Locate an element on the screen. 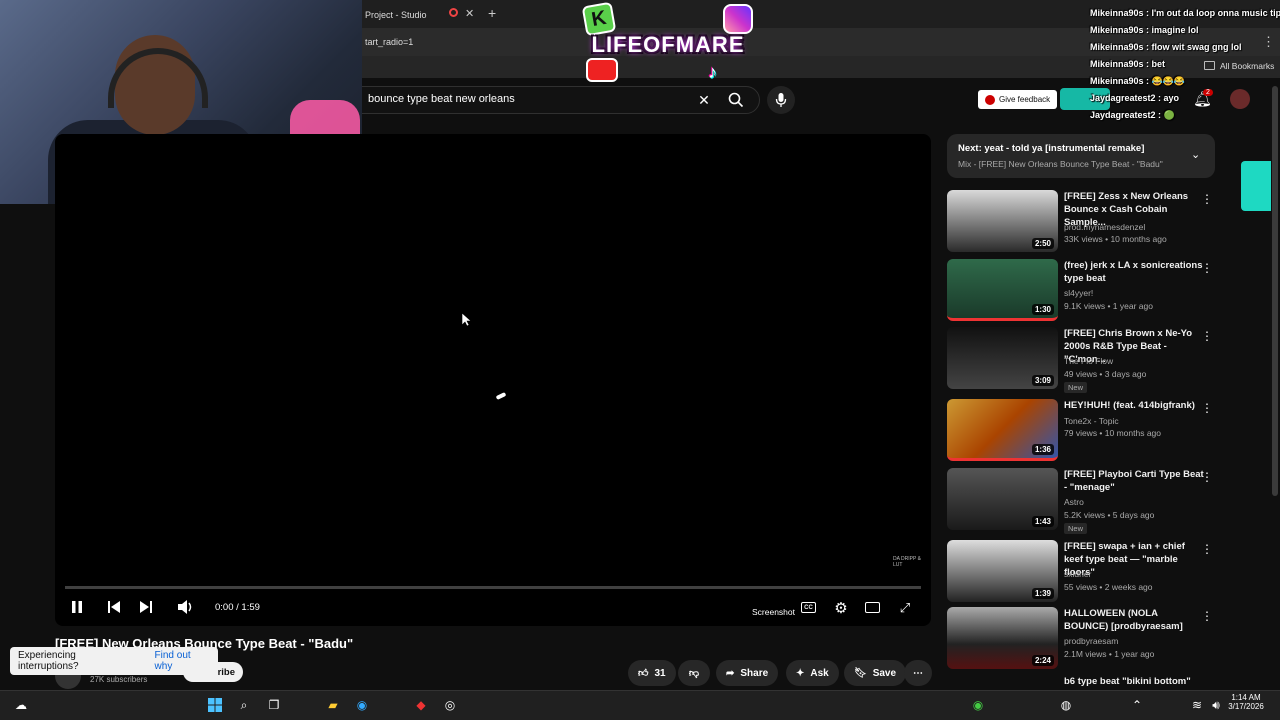 The image size is (1280, 720). mcafee-icon: ◆ is located at coordinates (421, 705).